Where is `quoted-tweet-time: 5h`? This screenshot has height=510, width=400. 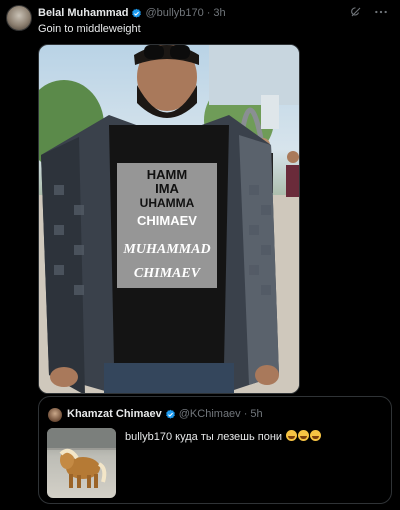 quoted-tweet-time: 5h is located at coordinates (256, 414).